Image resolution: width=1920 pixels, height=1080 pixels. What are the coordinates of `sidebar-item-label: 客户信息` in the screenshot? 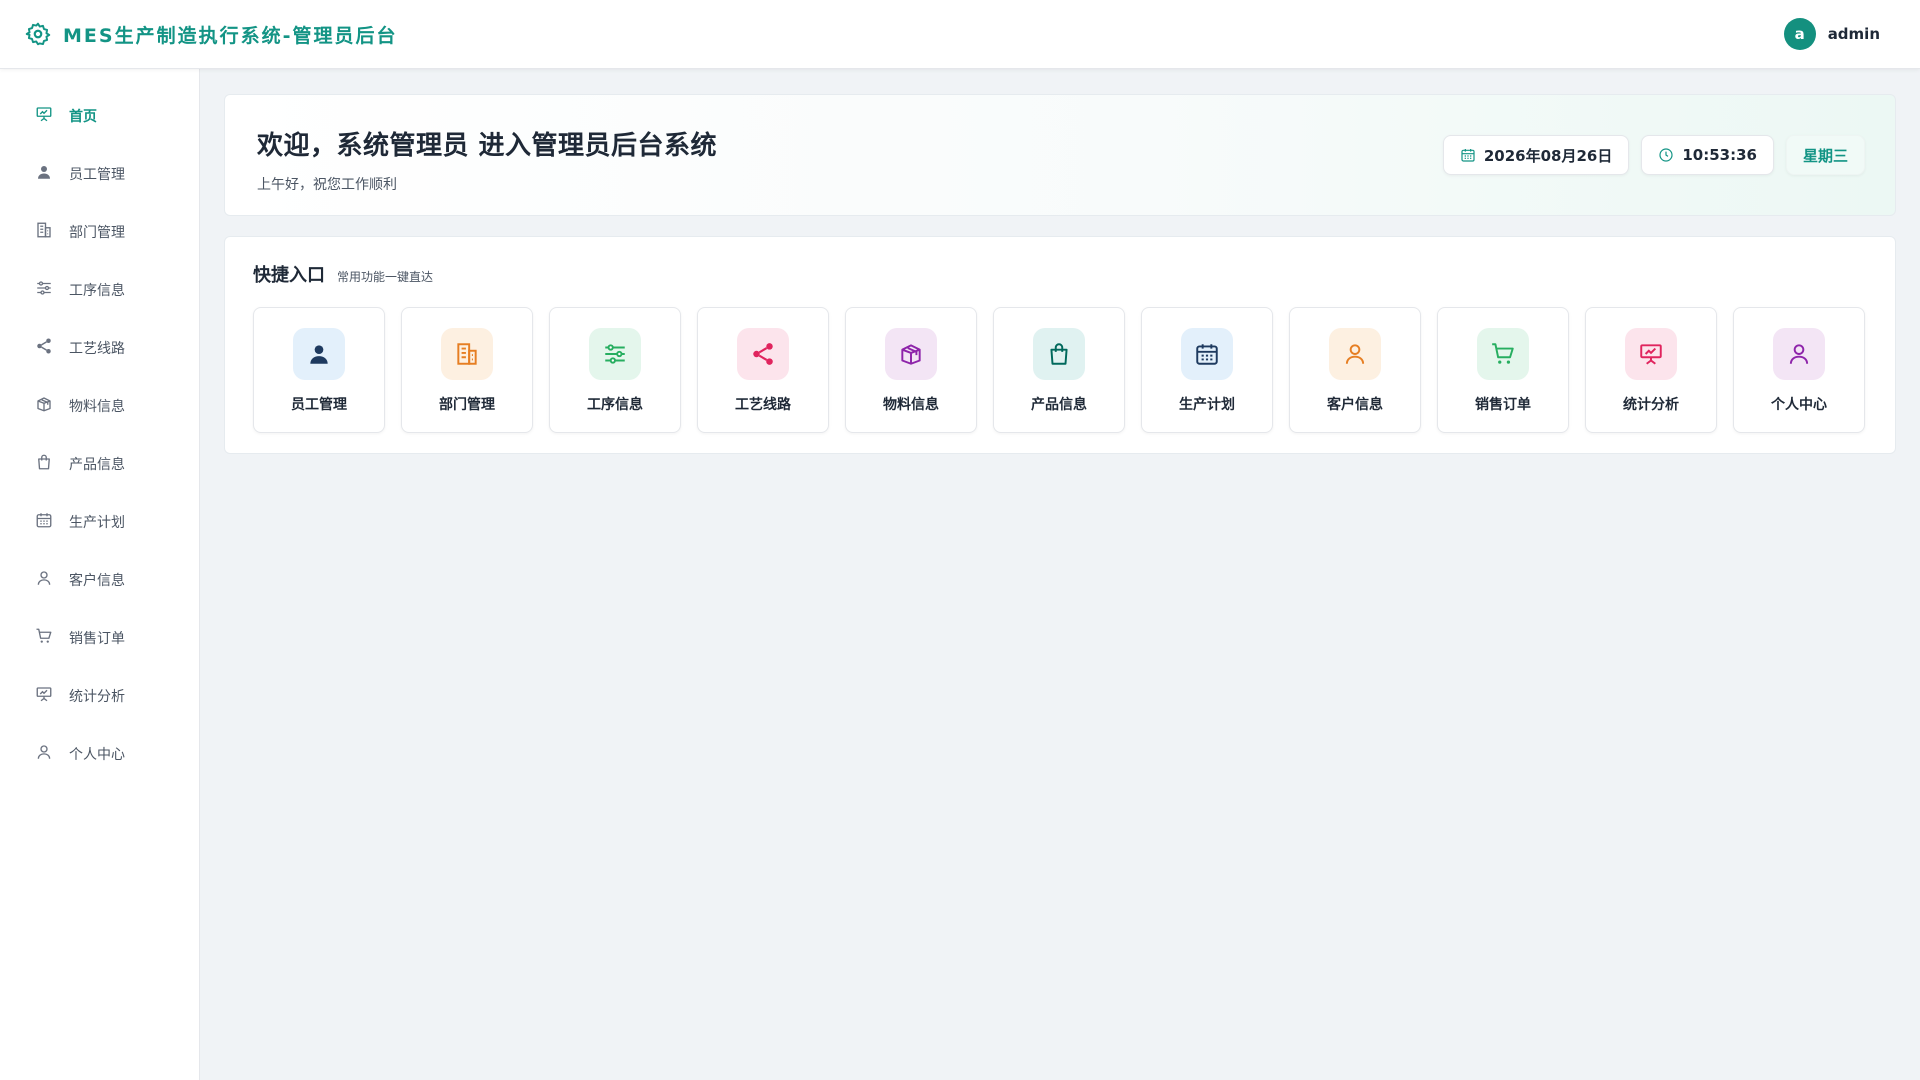 It's located at (97, 581).